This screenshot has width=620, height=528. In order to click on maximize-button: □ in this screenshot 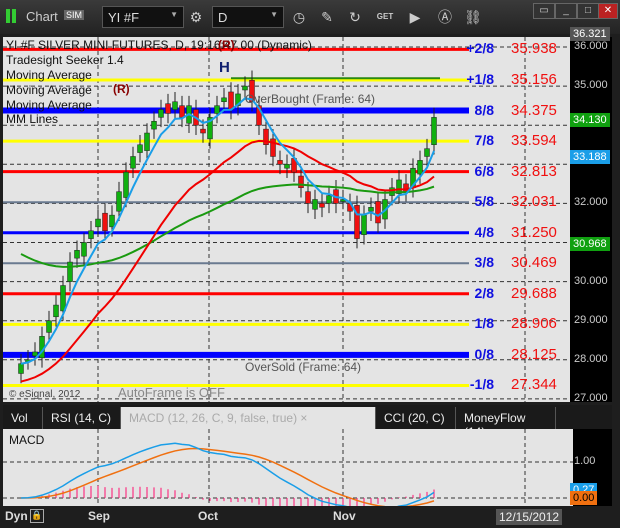, I will do `click(588, 11)`.